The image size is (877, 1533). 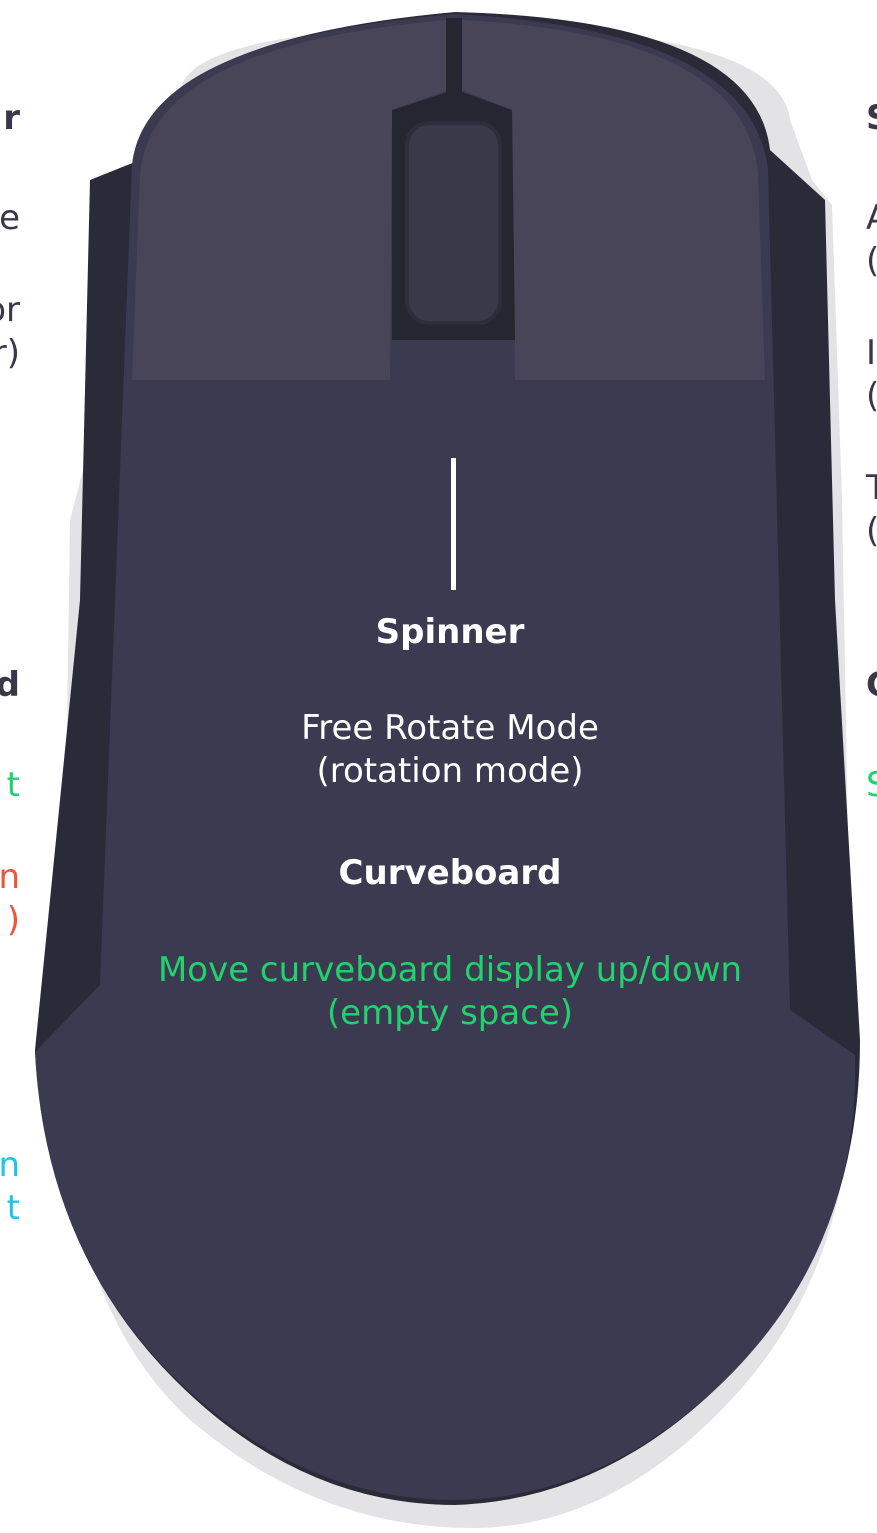 What do you see at coordinates (10, 353) in the screenshot?
I see `left-line-2b: r)` at bounding box center [10, 353].